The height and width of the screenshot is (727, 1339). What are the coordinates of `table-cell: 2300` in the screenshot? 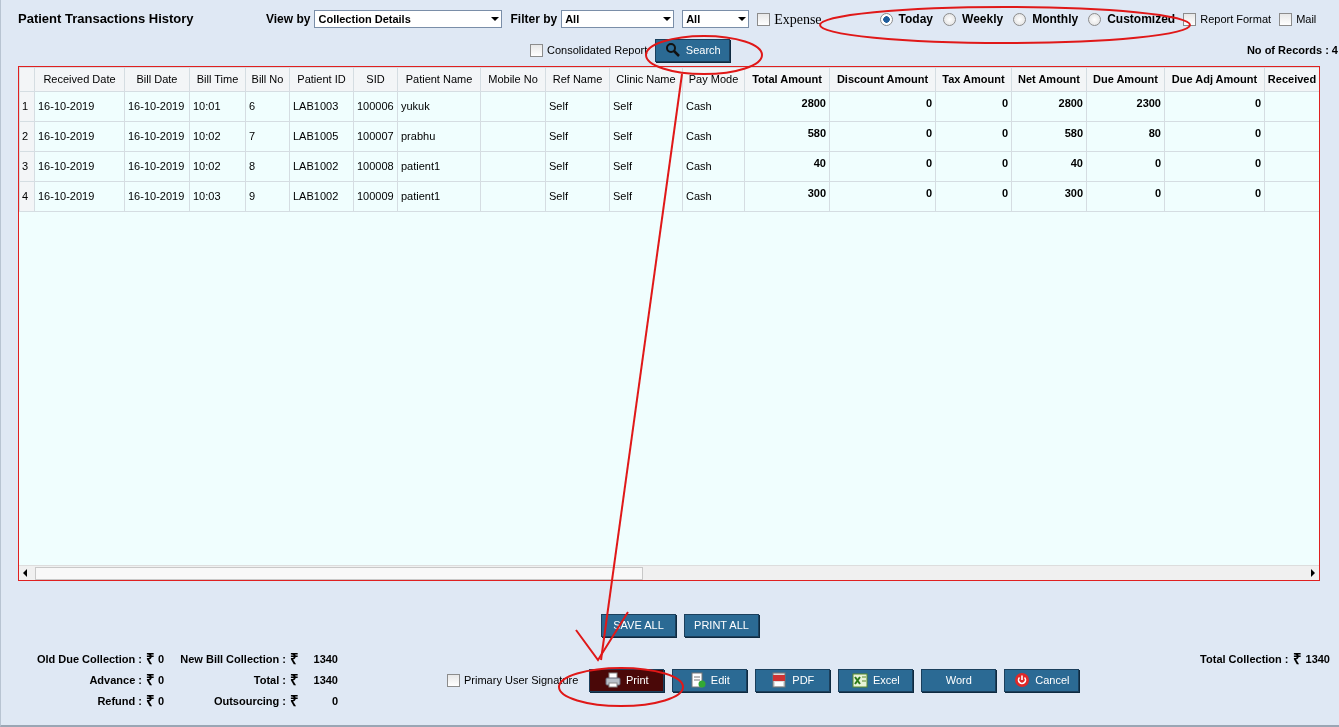 It's located at (1125, 106).